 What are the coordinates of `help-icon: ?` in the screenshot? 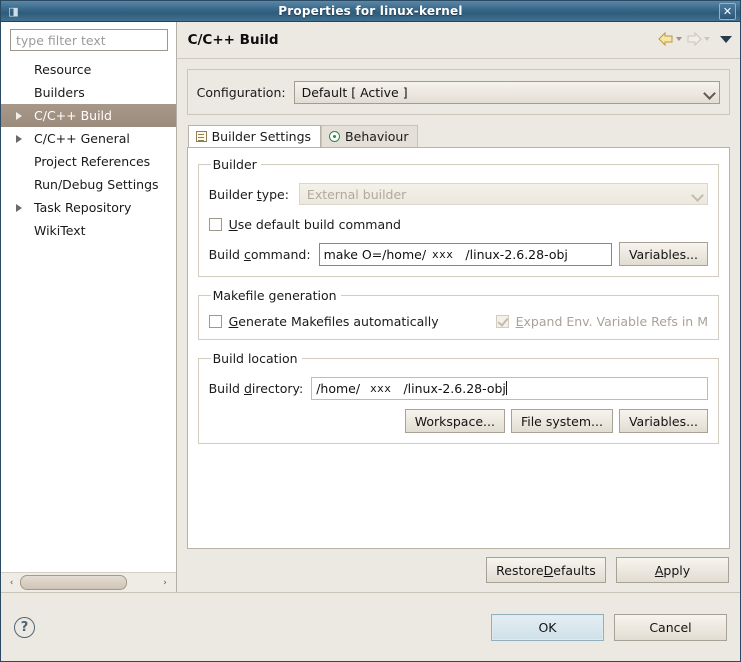 It's located at (24, 627).